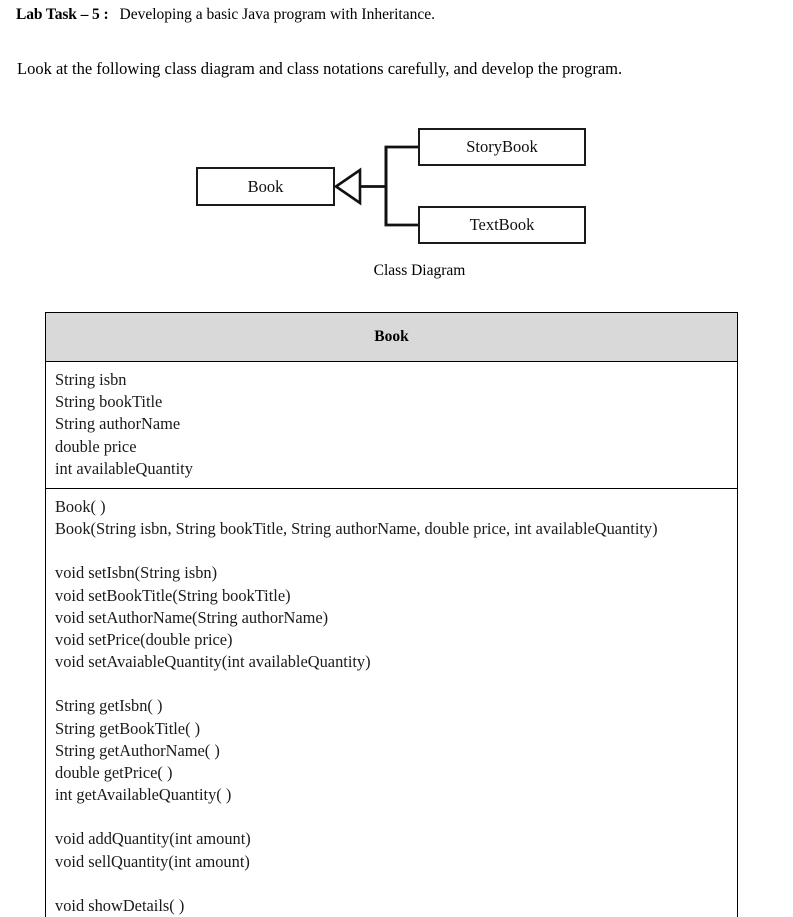 This screenshot has width=793, height=917. I want to click on uml-class-box-book: Book, so click(265, 186).